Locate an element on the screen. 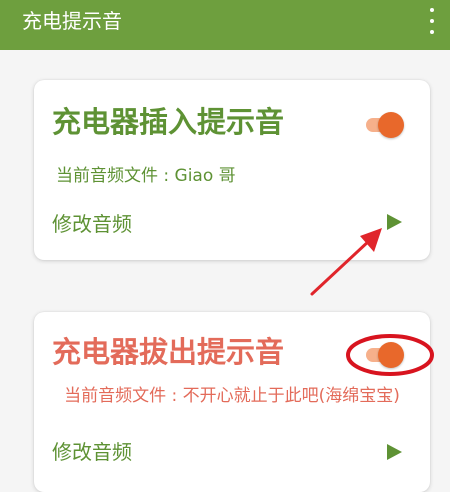 This screenshot has height=492, width=450. play-icon is located at coordinates (394, 452).